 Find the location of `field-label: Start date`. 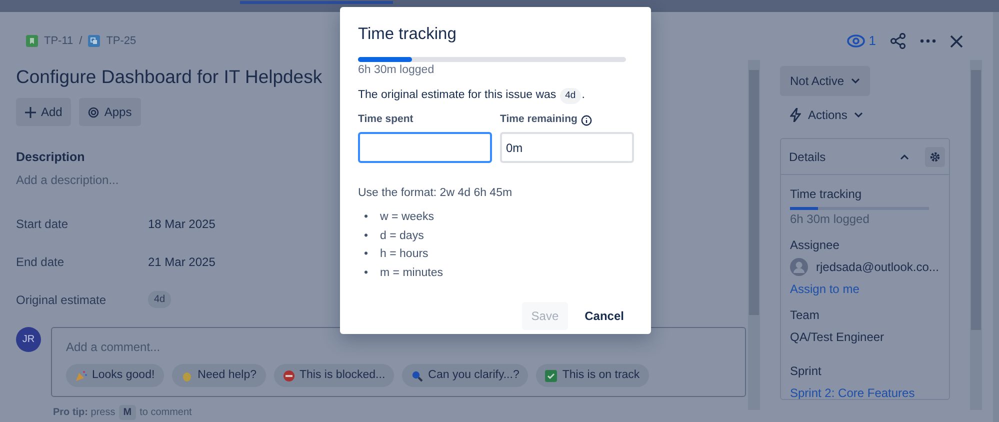

field-label: Start date is located at coordinates (43, 224).